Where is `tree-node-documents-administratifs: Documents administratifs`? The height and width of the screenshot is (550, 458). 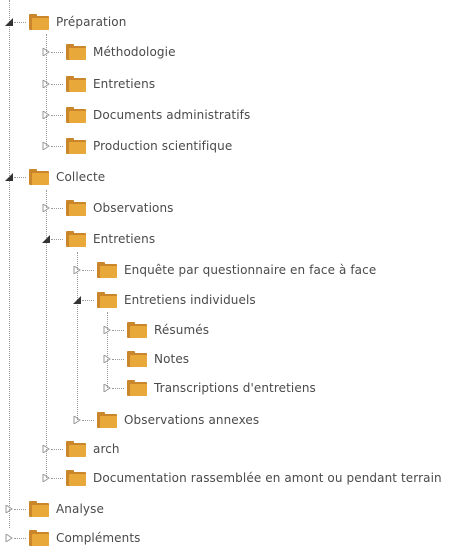
tree-node-documents-administratifs: Documents administratifs is located at coordinates (146, 115).